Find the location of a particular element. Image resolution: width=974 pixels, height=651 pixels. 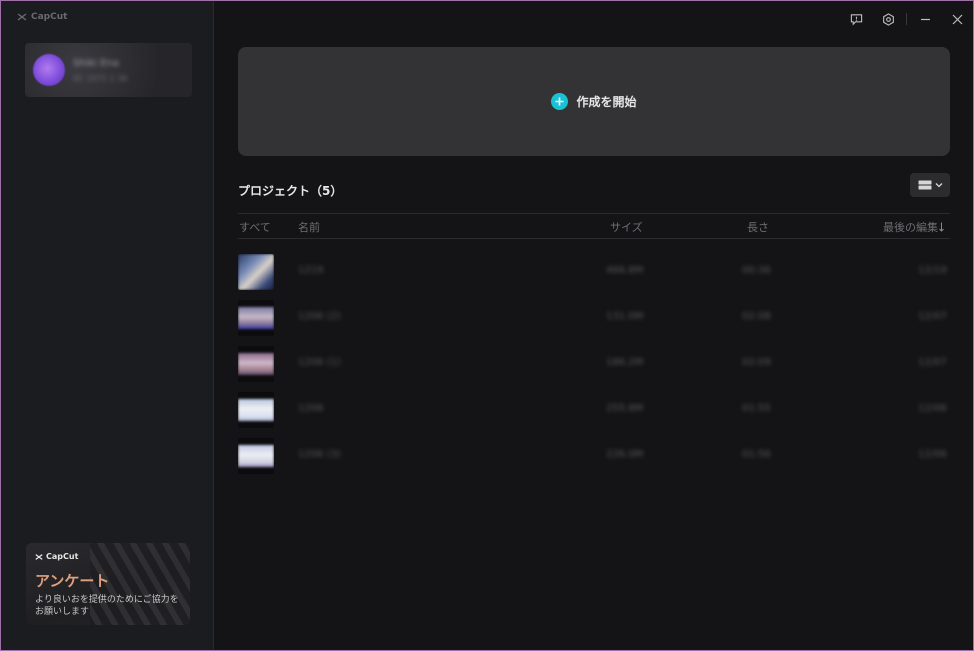

app-logo: CapCut is located at coordinates (42, 17).